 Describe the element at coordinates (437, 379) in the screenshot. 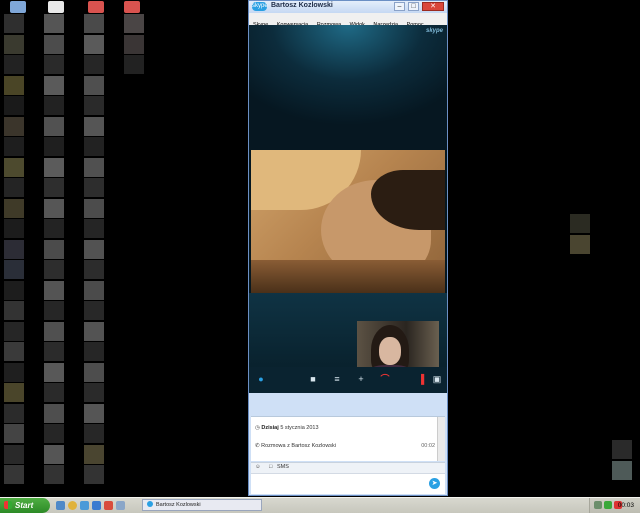

I see `fullscreen-icon: ▣` at that location.